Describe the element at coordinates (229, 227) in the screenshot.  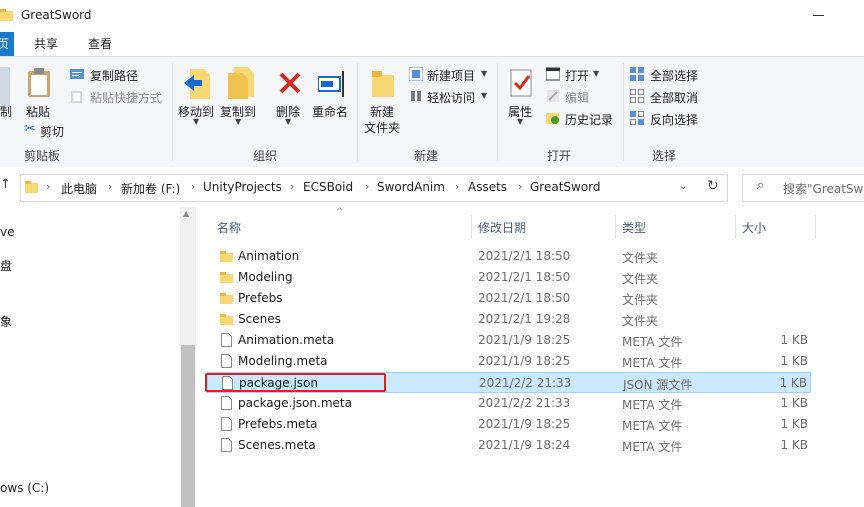
I see `column-header-name: 名称` at that location.